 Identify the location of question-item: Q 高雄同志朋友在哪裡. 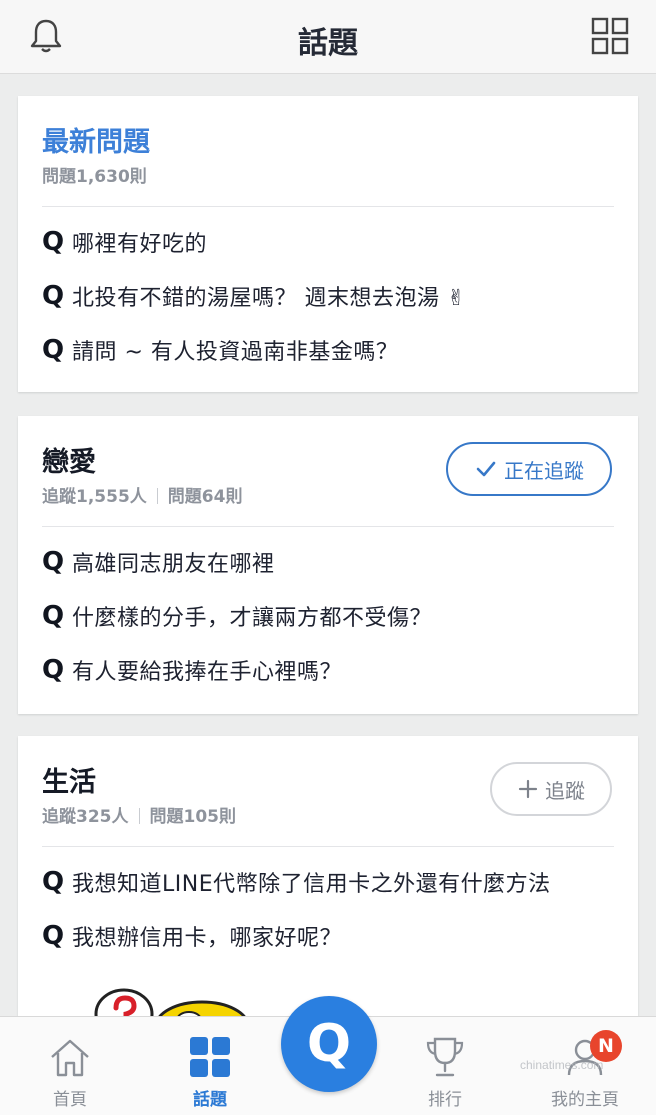
(158, 563).